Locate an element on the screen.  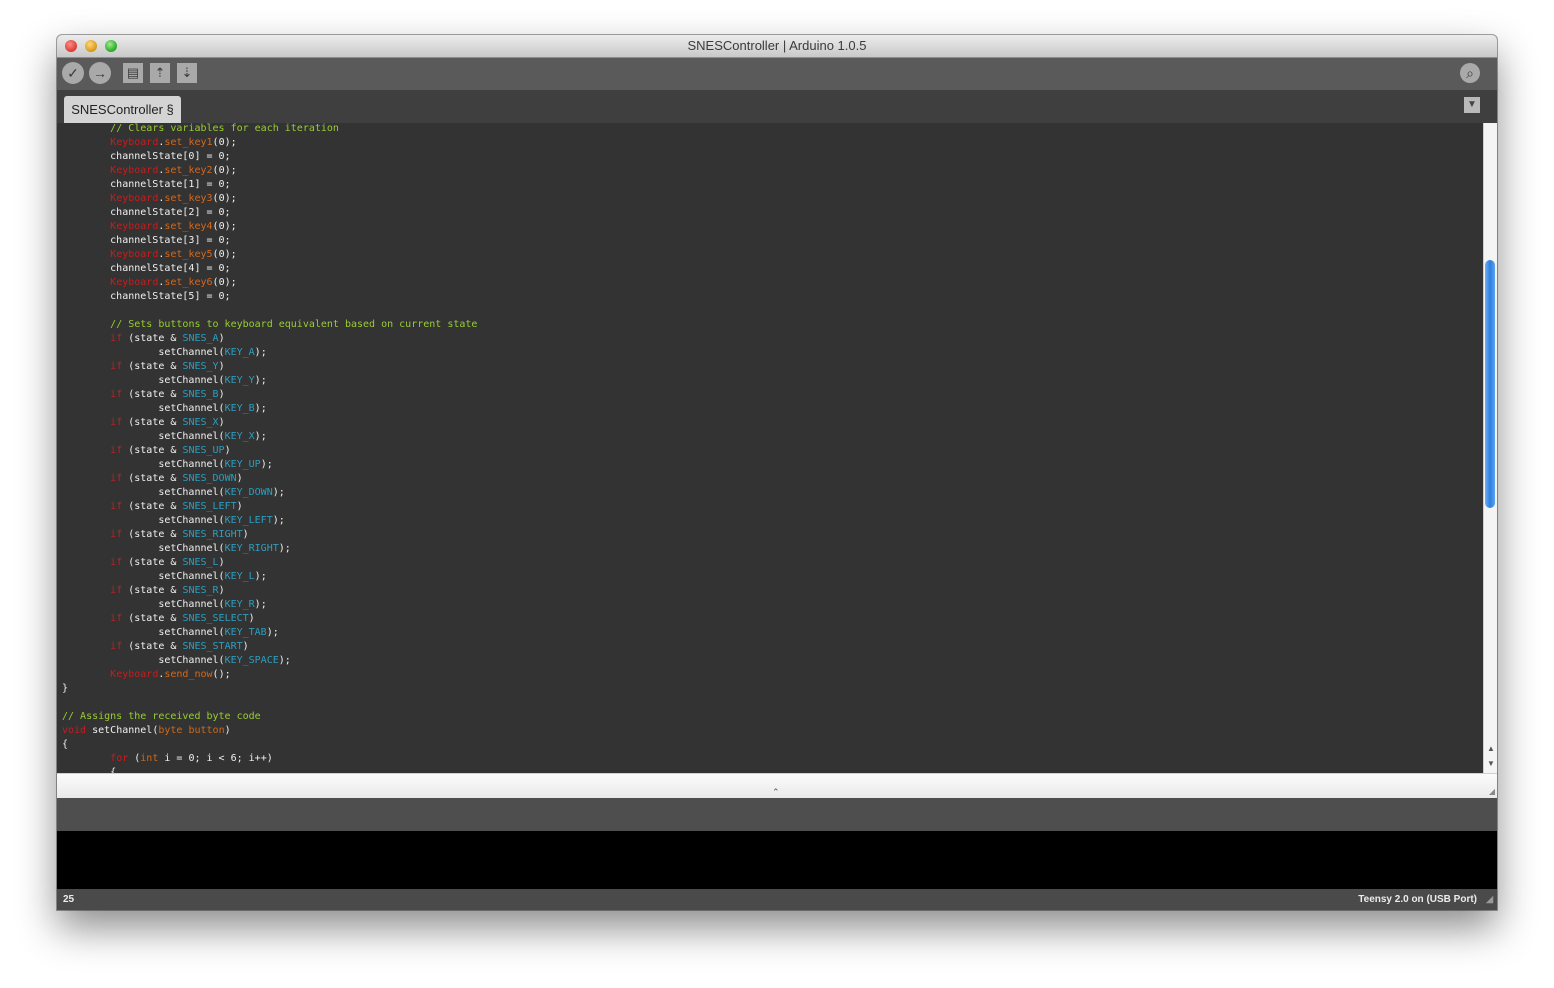
code-line: Keyboard.set_key5(0); is located at coordinates (269, 255).